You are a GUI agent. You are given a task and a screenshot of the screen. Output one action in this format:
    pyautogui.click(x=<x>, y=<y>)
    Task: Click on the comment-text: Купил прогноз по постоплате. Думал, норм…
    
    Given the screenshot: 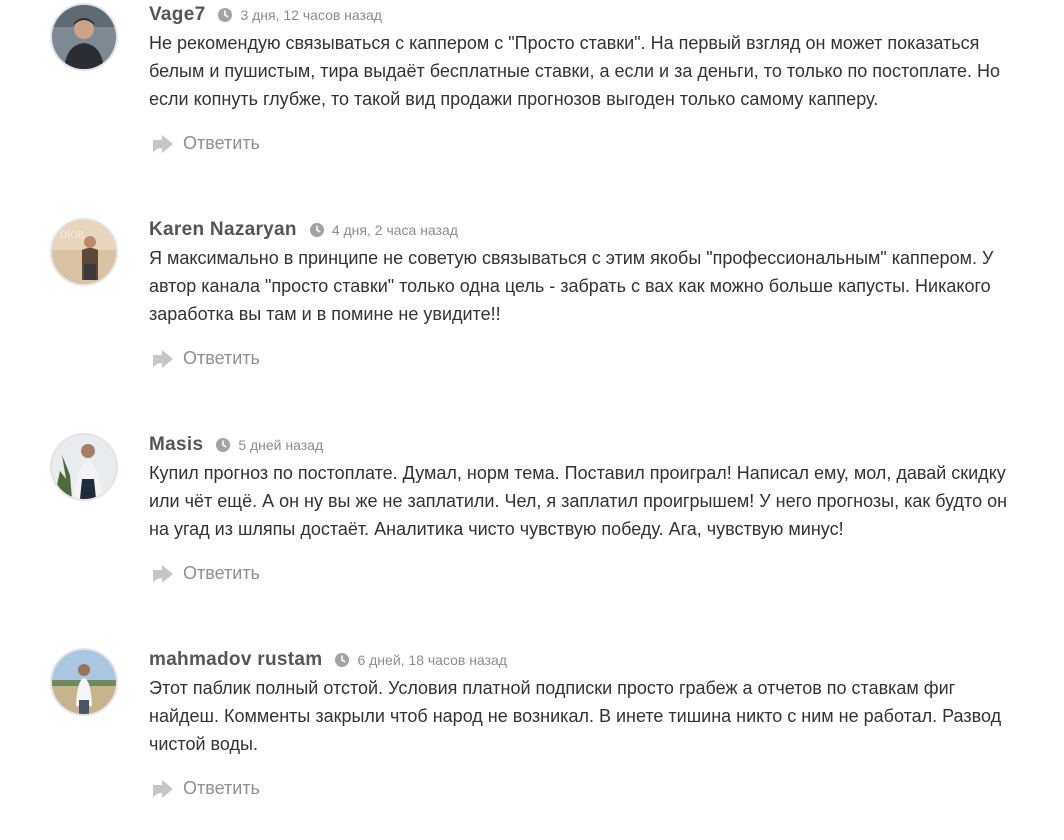 What is the action you would take?
    pyautogui.click(x=578, y=501)
    